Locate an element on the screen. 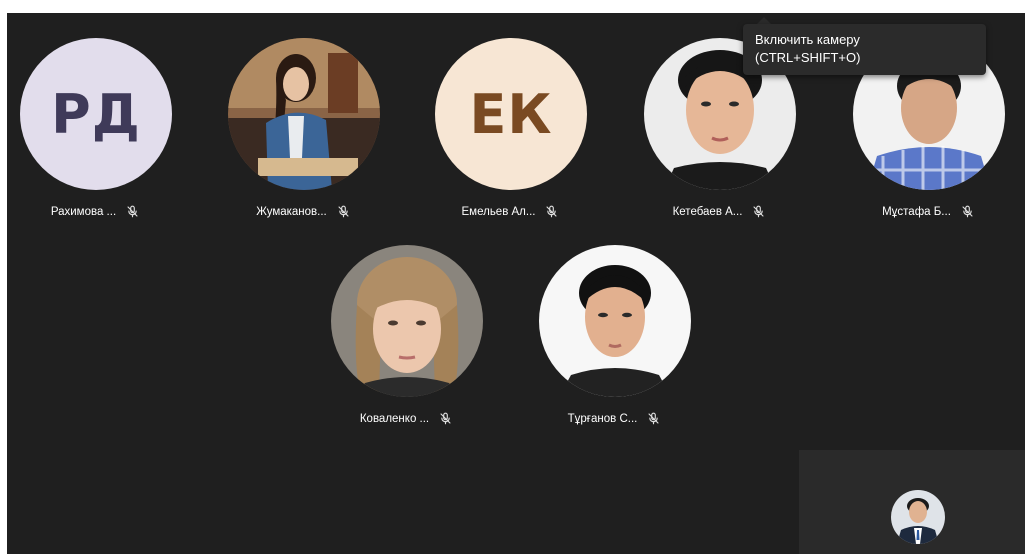 Image resolution: width=1025 pixels, height=554 pixels. tooltip-line-1: Включить камеру is located at coordinates (807, 39).